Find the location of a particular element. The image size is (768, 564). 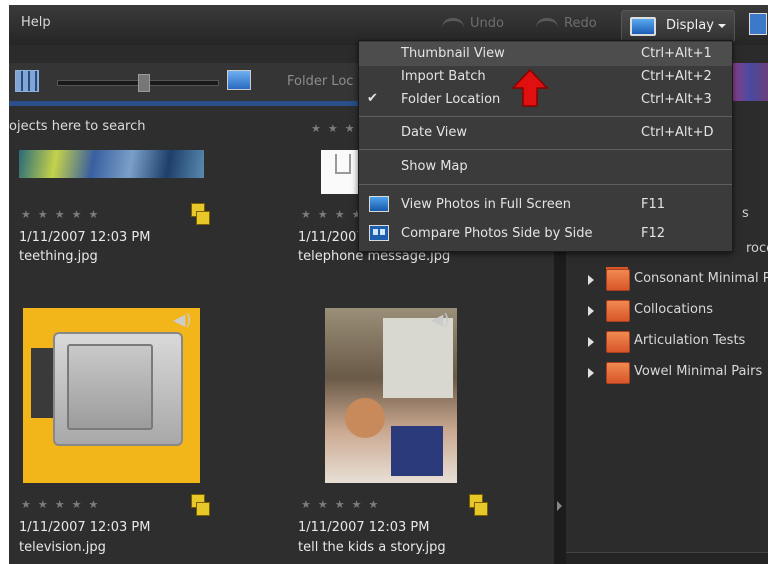

keyword-item: Consonant Minimal P is located at coordinates (667, 280).